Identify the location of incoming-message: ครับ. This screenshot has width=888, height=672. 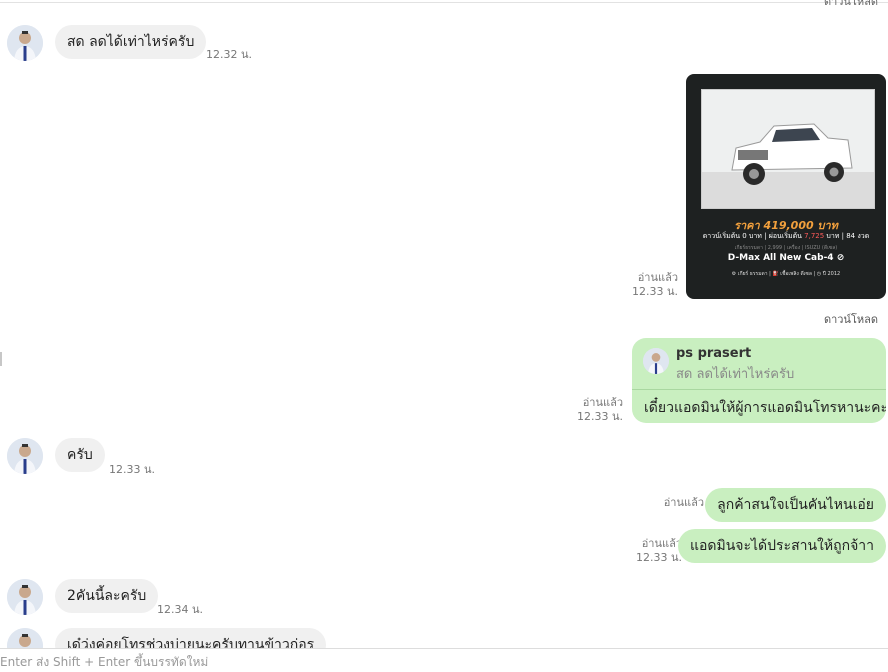
(80, 455).